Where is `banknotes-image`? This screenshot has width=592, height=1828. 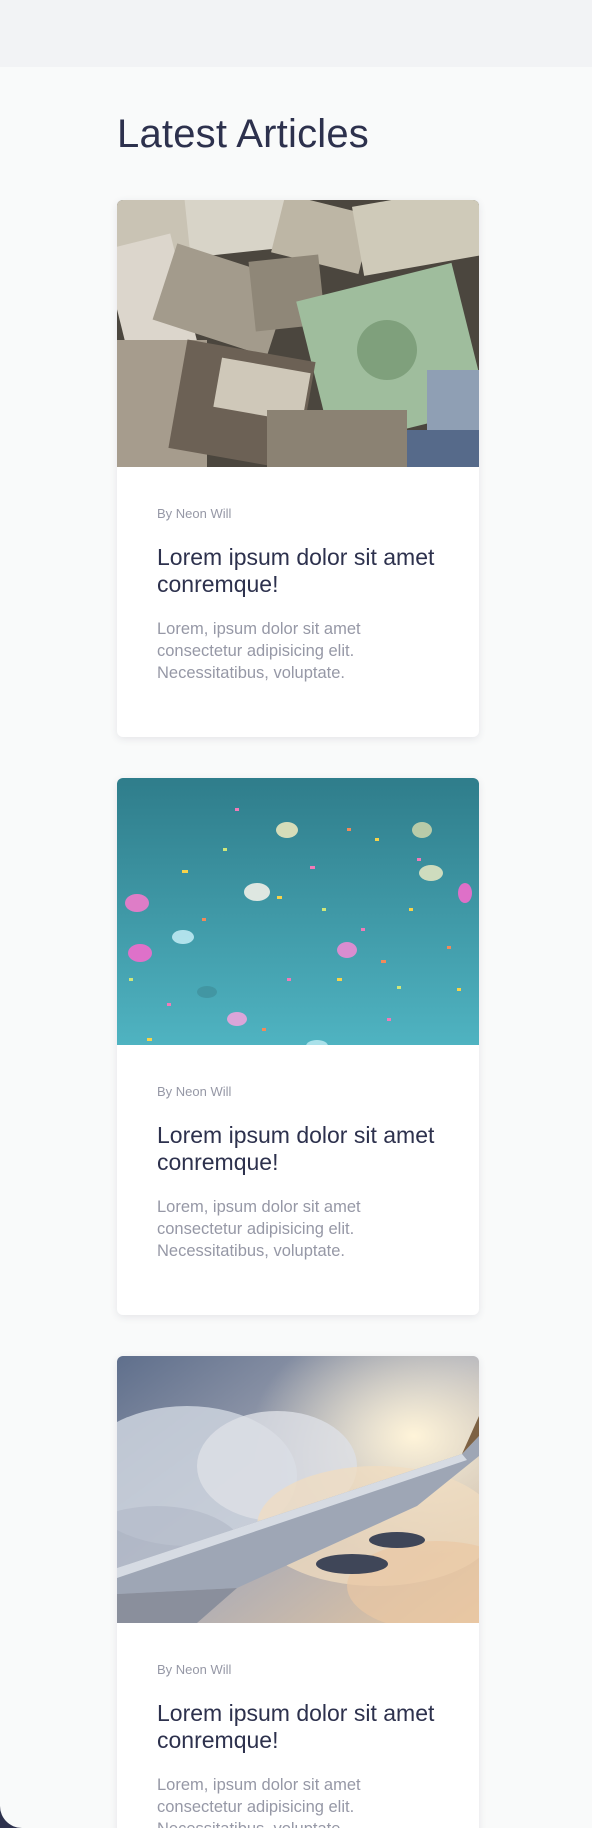 banknotes-image is located at coordinates (298, 333).